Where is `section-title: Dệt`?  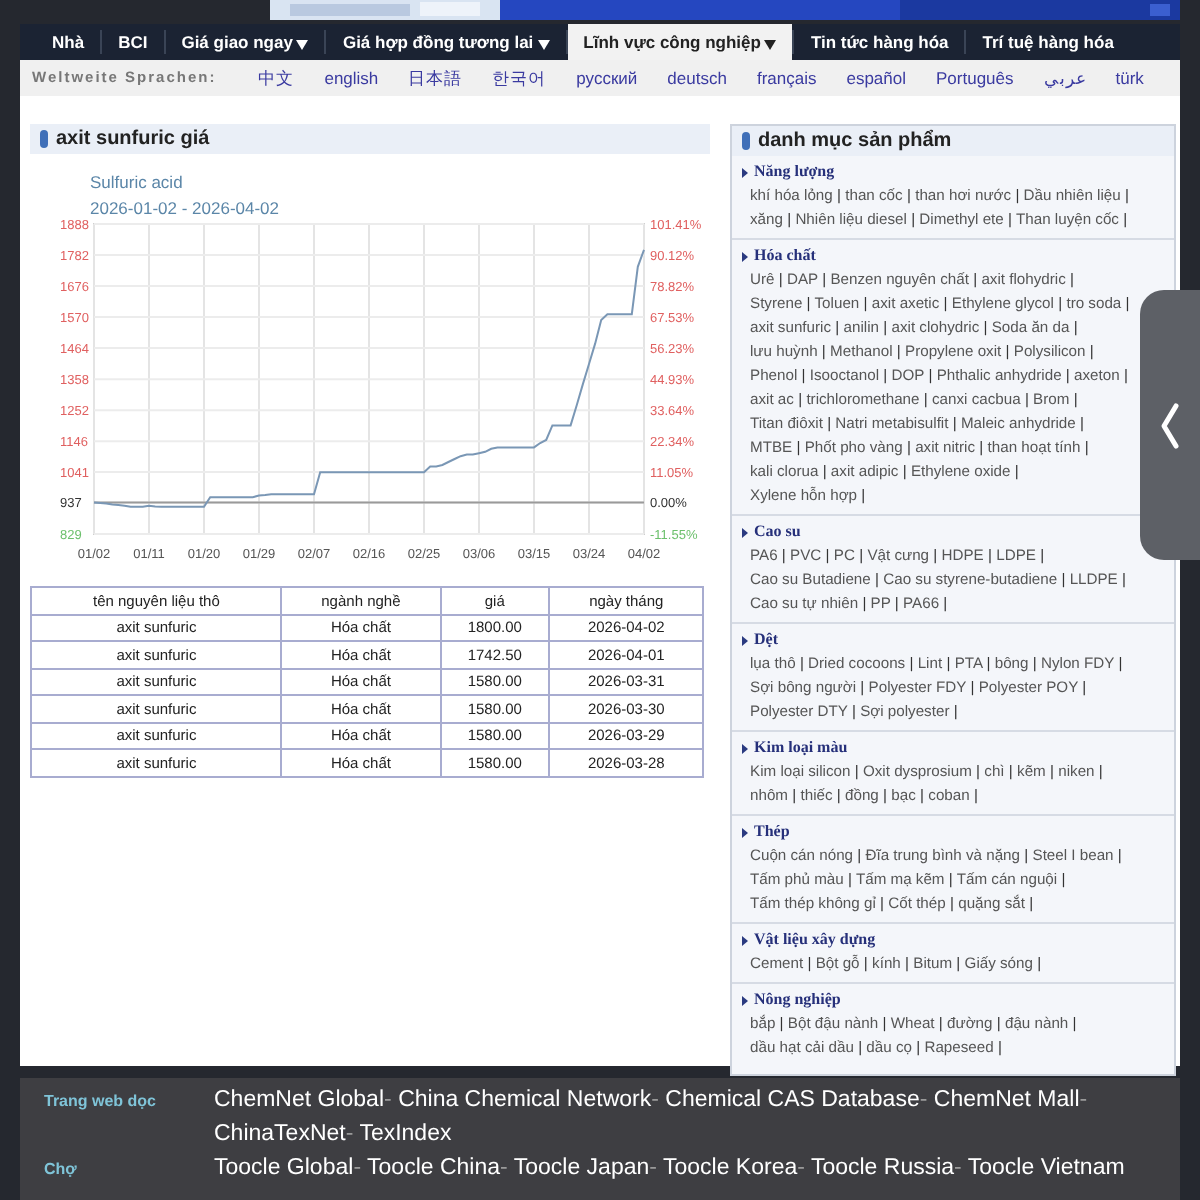 section-title: Dệt is located at coordinates (766, 640).